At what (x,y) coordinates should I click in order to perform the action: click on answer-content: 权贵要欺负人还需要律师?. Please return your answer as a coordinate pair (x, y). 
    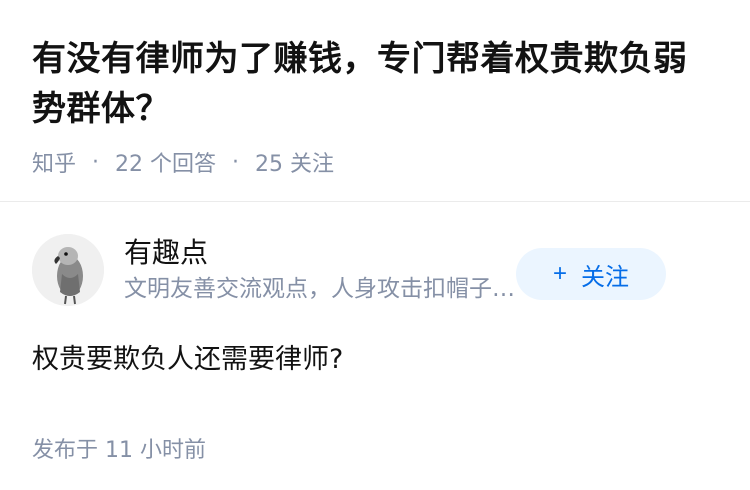
    Looking at the image, I should click on (375, 360).